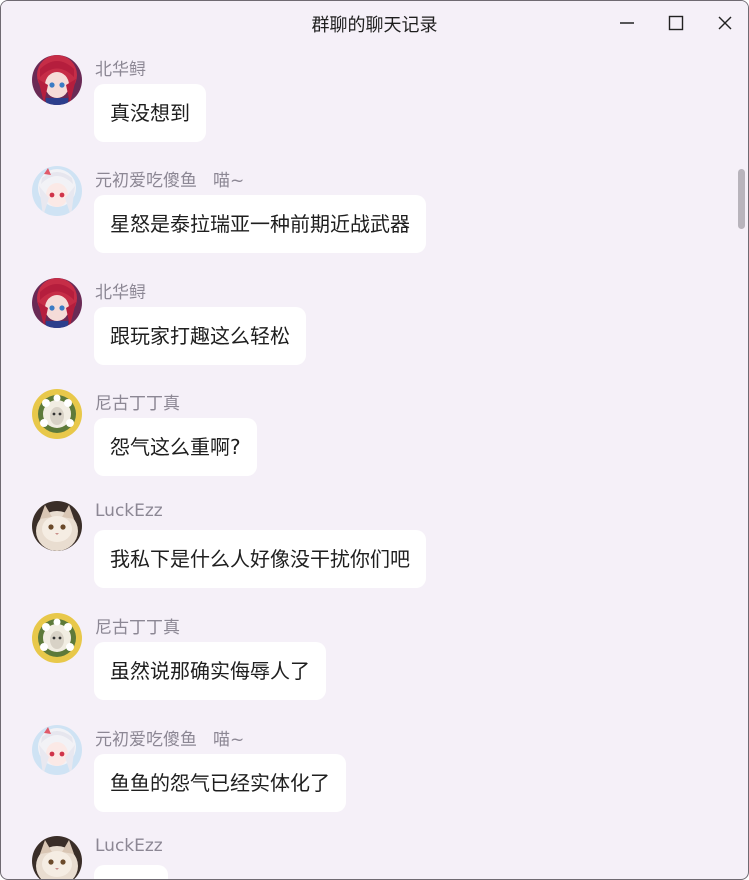 The height and width of the screenshot is (880, 749). Describe the element at coordinates (131, 872) in the screenshot. I see `message-bubble` at that location.